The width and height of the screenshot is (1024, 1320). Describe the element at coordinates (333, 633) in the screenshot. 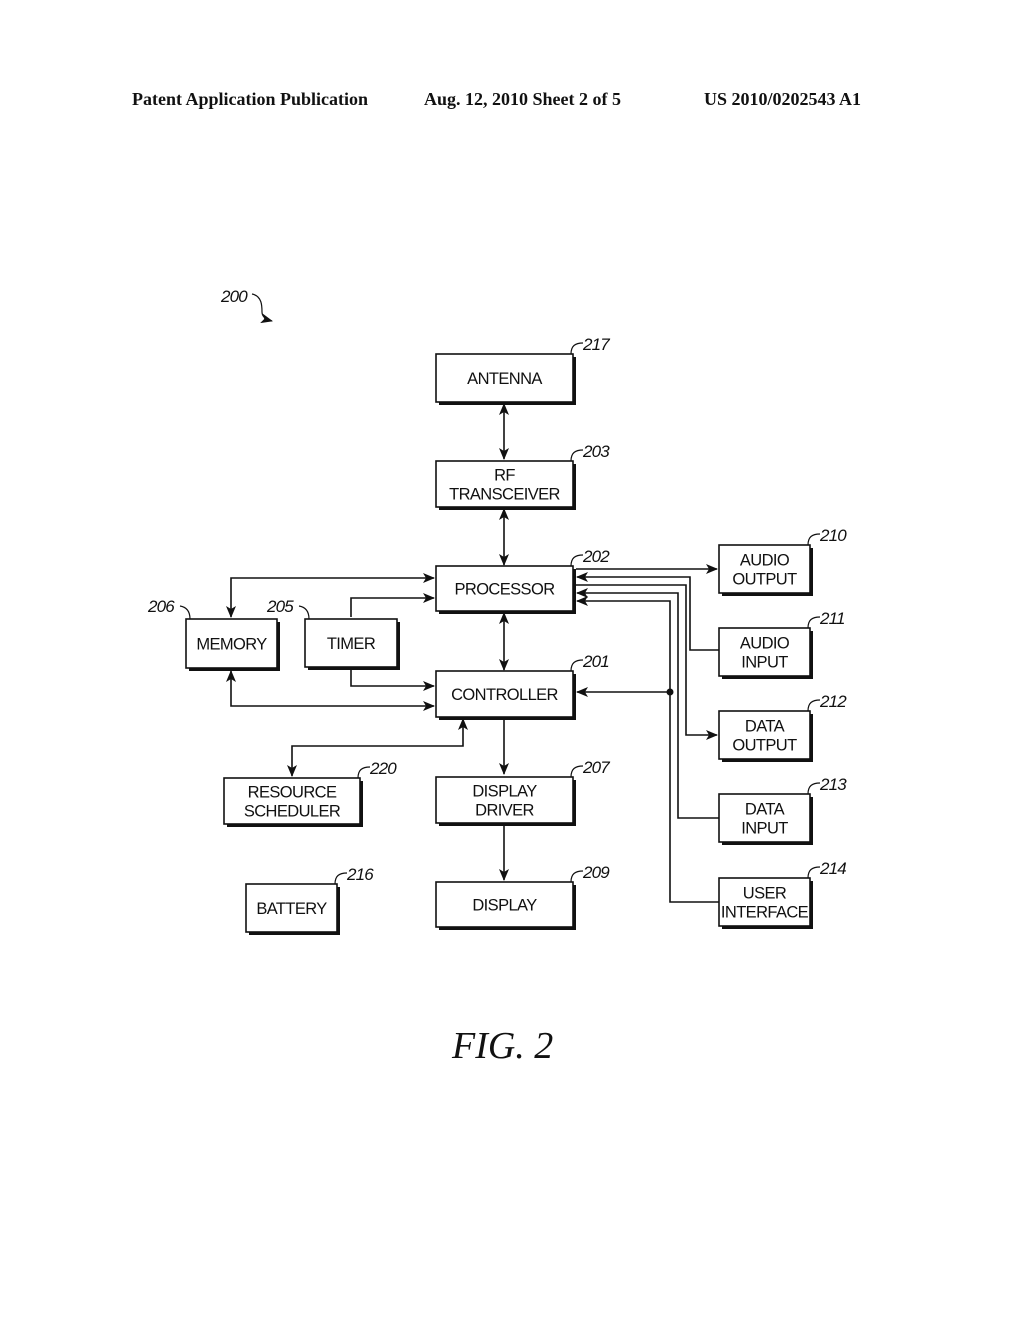

I see `block-timer: TIMER 205` at that location.